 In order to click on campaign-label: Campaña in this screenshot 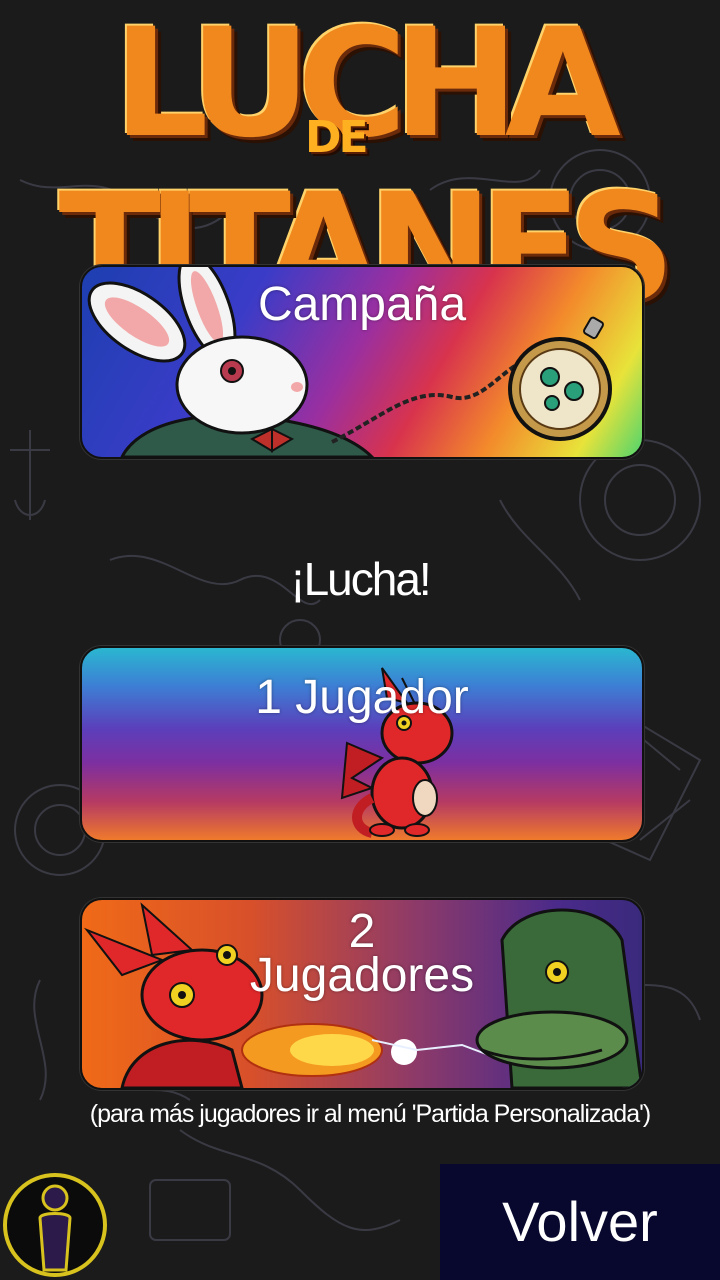, I will do `click(362, 304)`.